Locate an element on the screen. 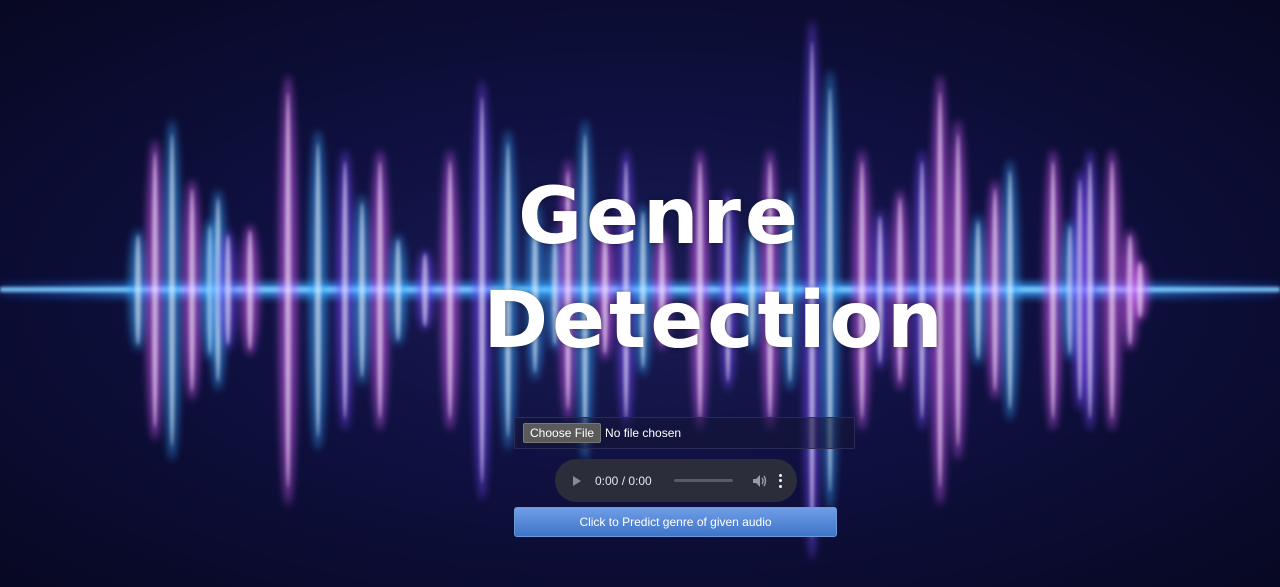 The height and width of the screenshot is (587, 1280). more-options-icon is located at coordinates (781, 480).